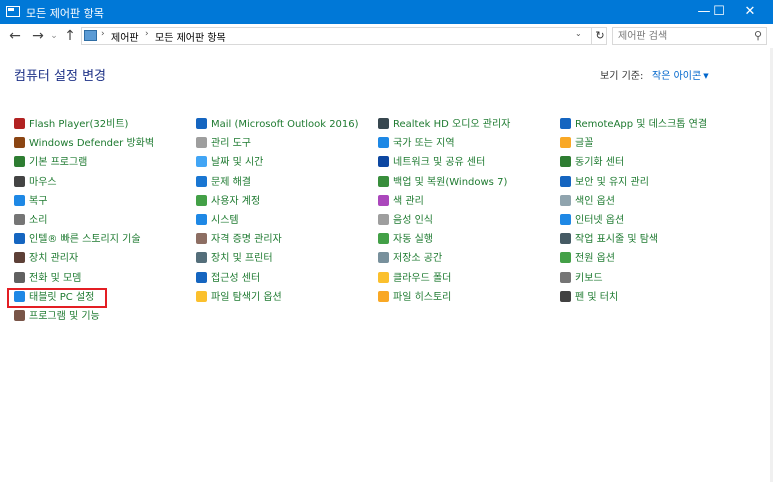 Image resolution: width=773 pixels, height=482 pixels. What do you see at coordinates (235, 278) in the screenshot?
I see `control-panel-item-label: 접근성 센터` at bounding box center [235, 278].